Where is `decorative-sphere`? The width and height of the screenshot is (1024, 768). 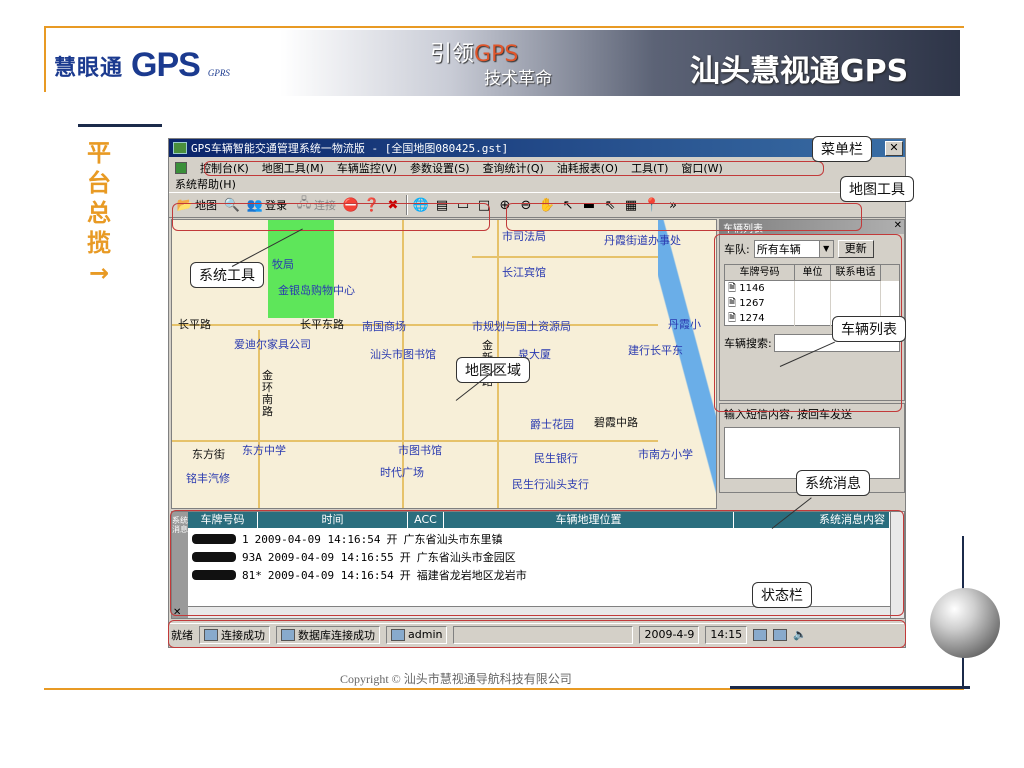 decorative-sphere is located at coordinates (965, 623).